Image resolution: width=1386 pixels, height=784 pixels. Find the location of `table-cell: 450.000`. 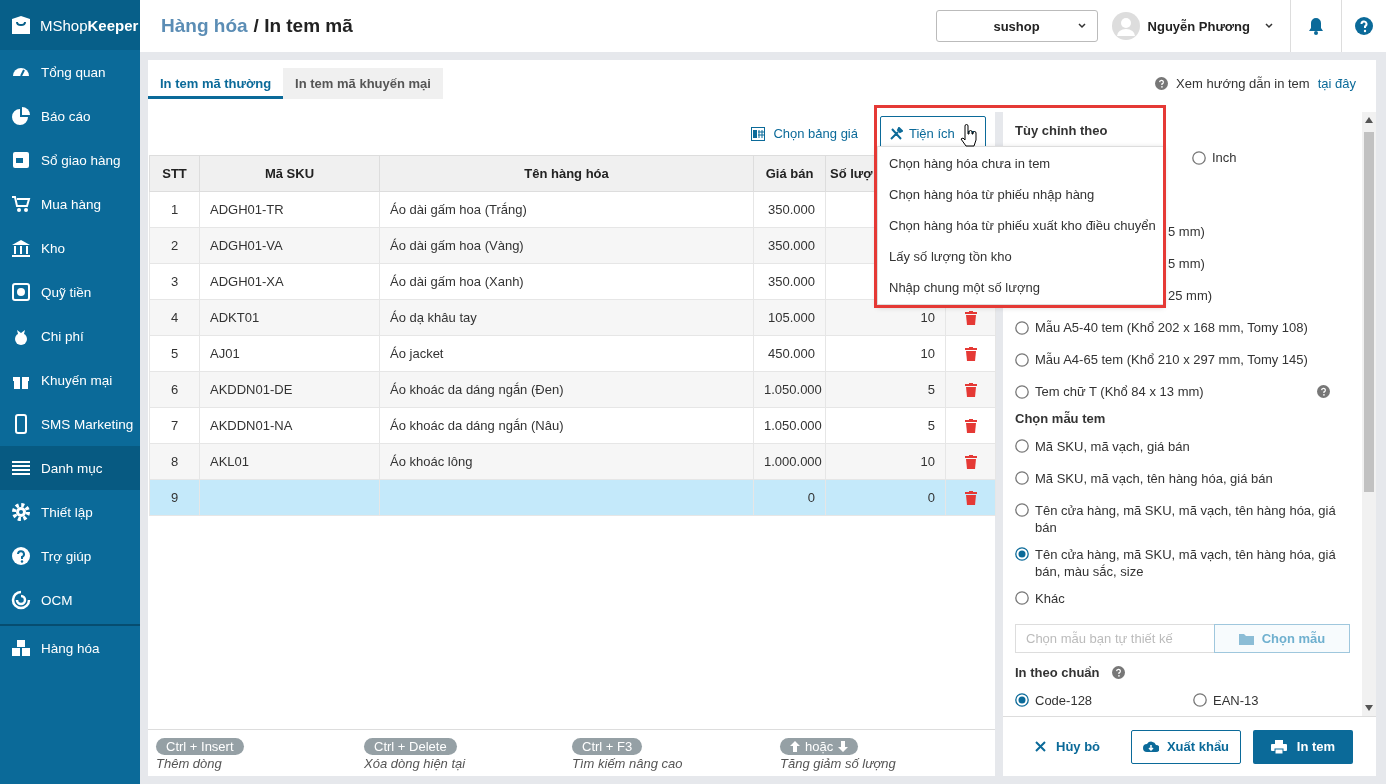

table-cell: 450.000 is located at coordinates (791, 353).